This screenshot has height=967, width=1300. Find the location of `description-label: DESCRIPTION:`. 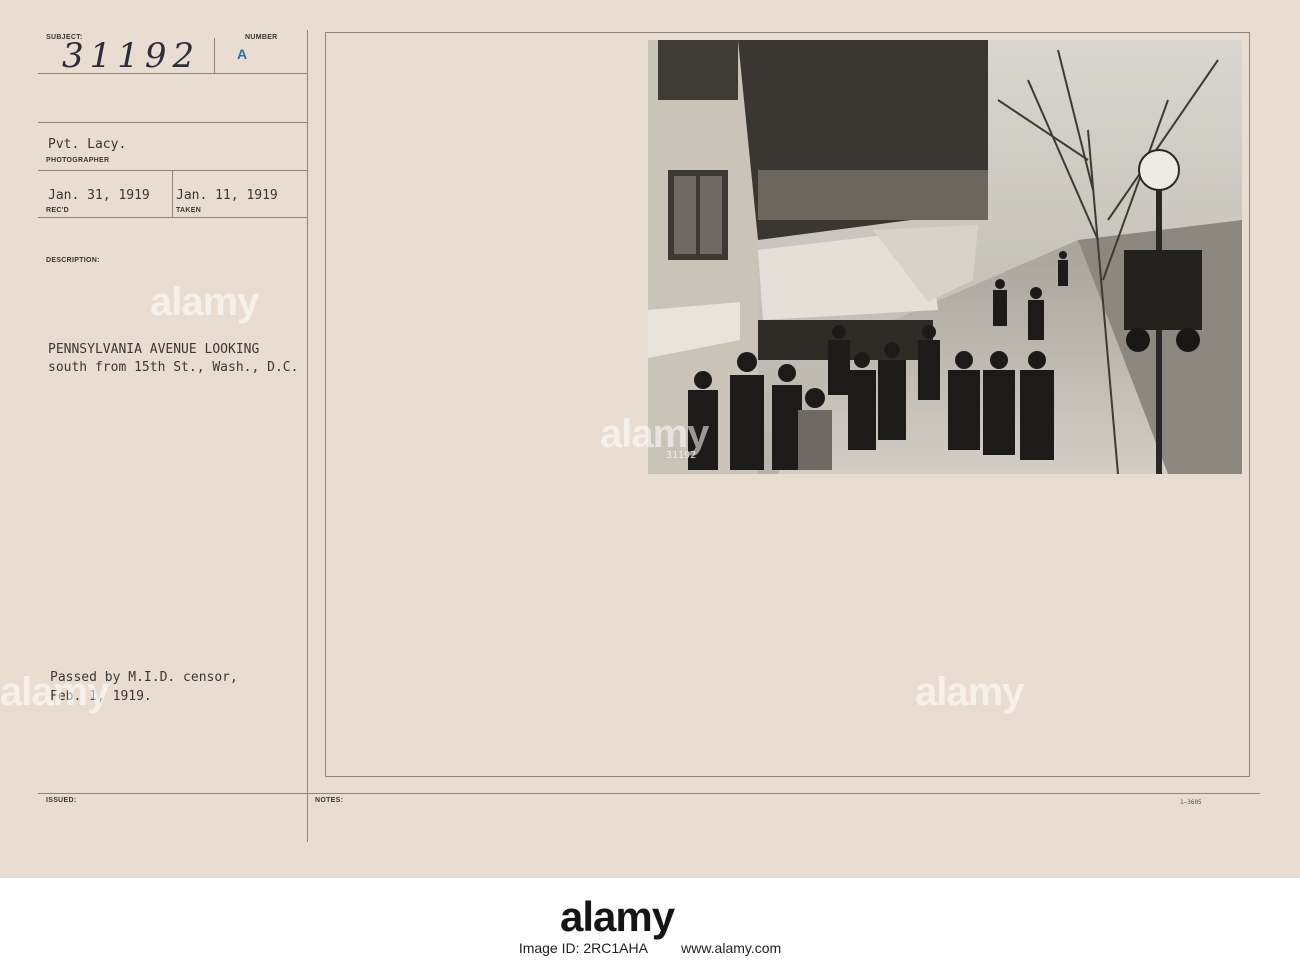

description-label: DESCRIPTION: is located at coordinates (73, 260).